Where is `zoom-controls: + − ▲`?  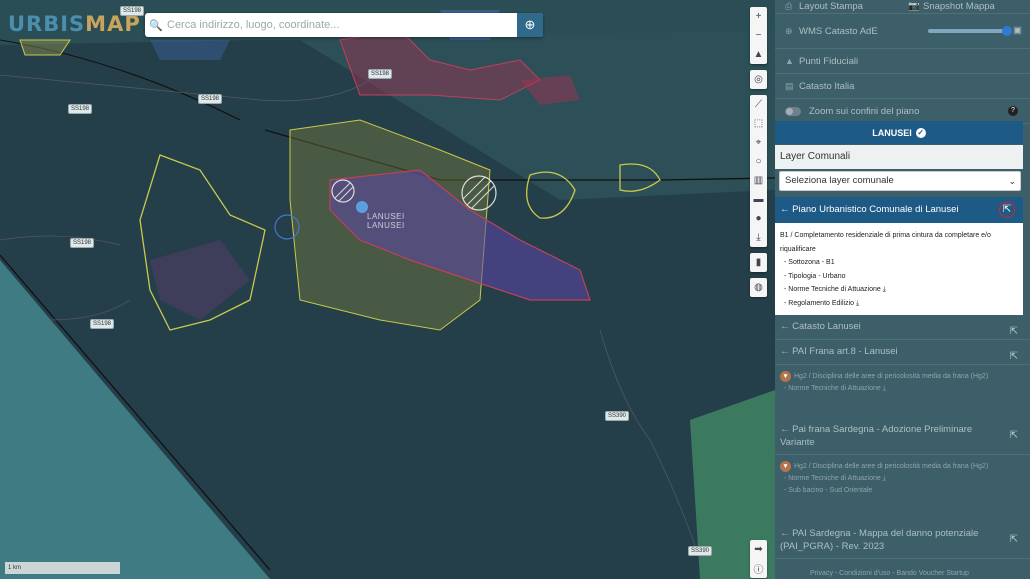
zoom-controls: + − ▲ is located at coordinates (758, 35).